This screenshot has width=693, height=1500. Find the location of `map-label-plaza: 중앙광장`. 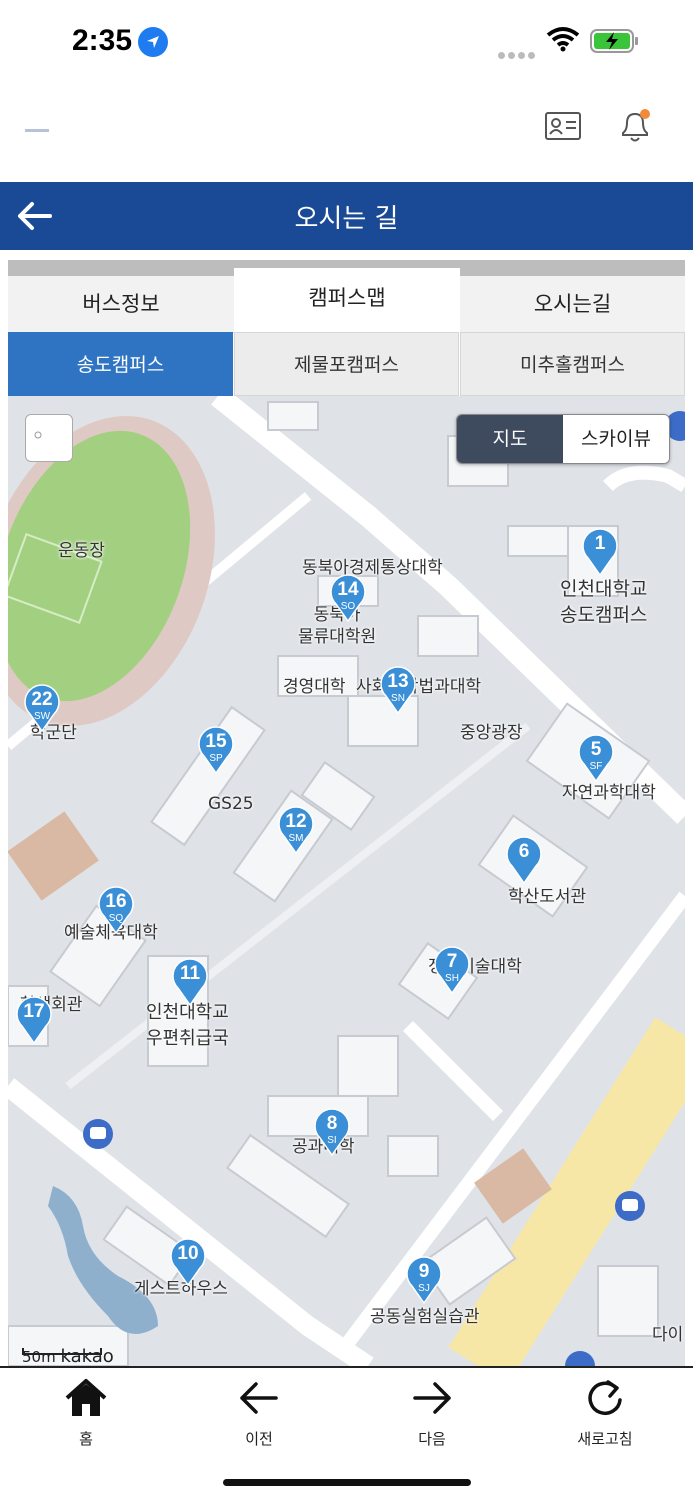

map-label-plaza: 중앙광장 is located at coordinates (491, 733).